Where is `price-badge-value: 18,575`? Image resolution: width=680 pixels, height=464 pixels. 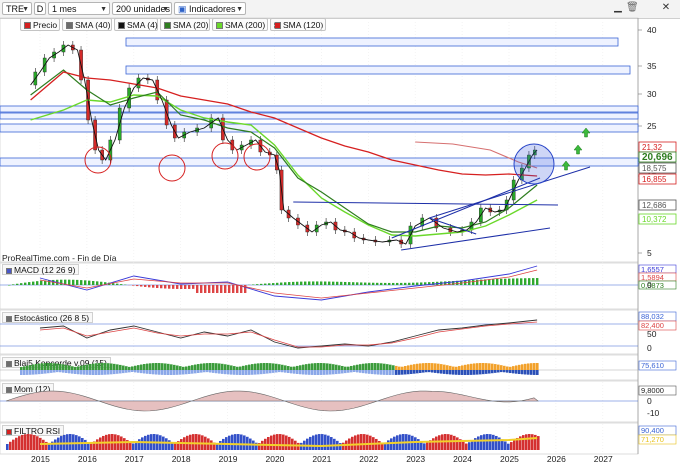 price-badge-value: 18,575 is located at coordinates (654, 168).